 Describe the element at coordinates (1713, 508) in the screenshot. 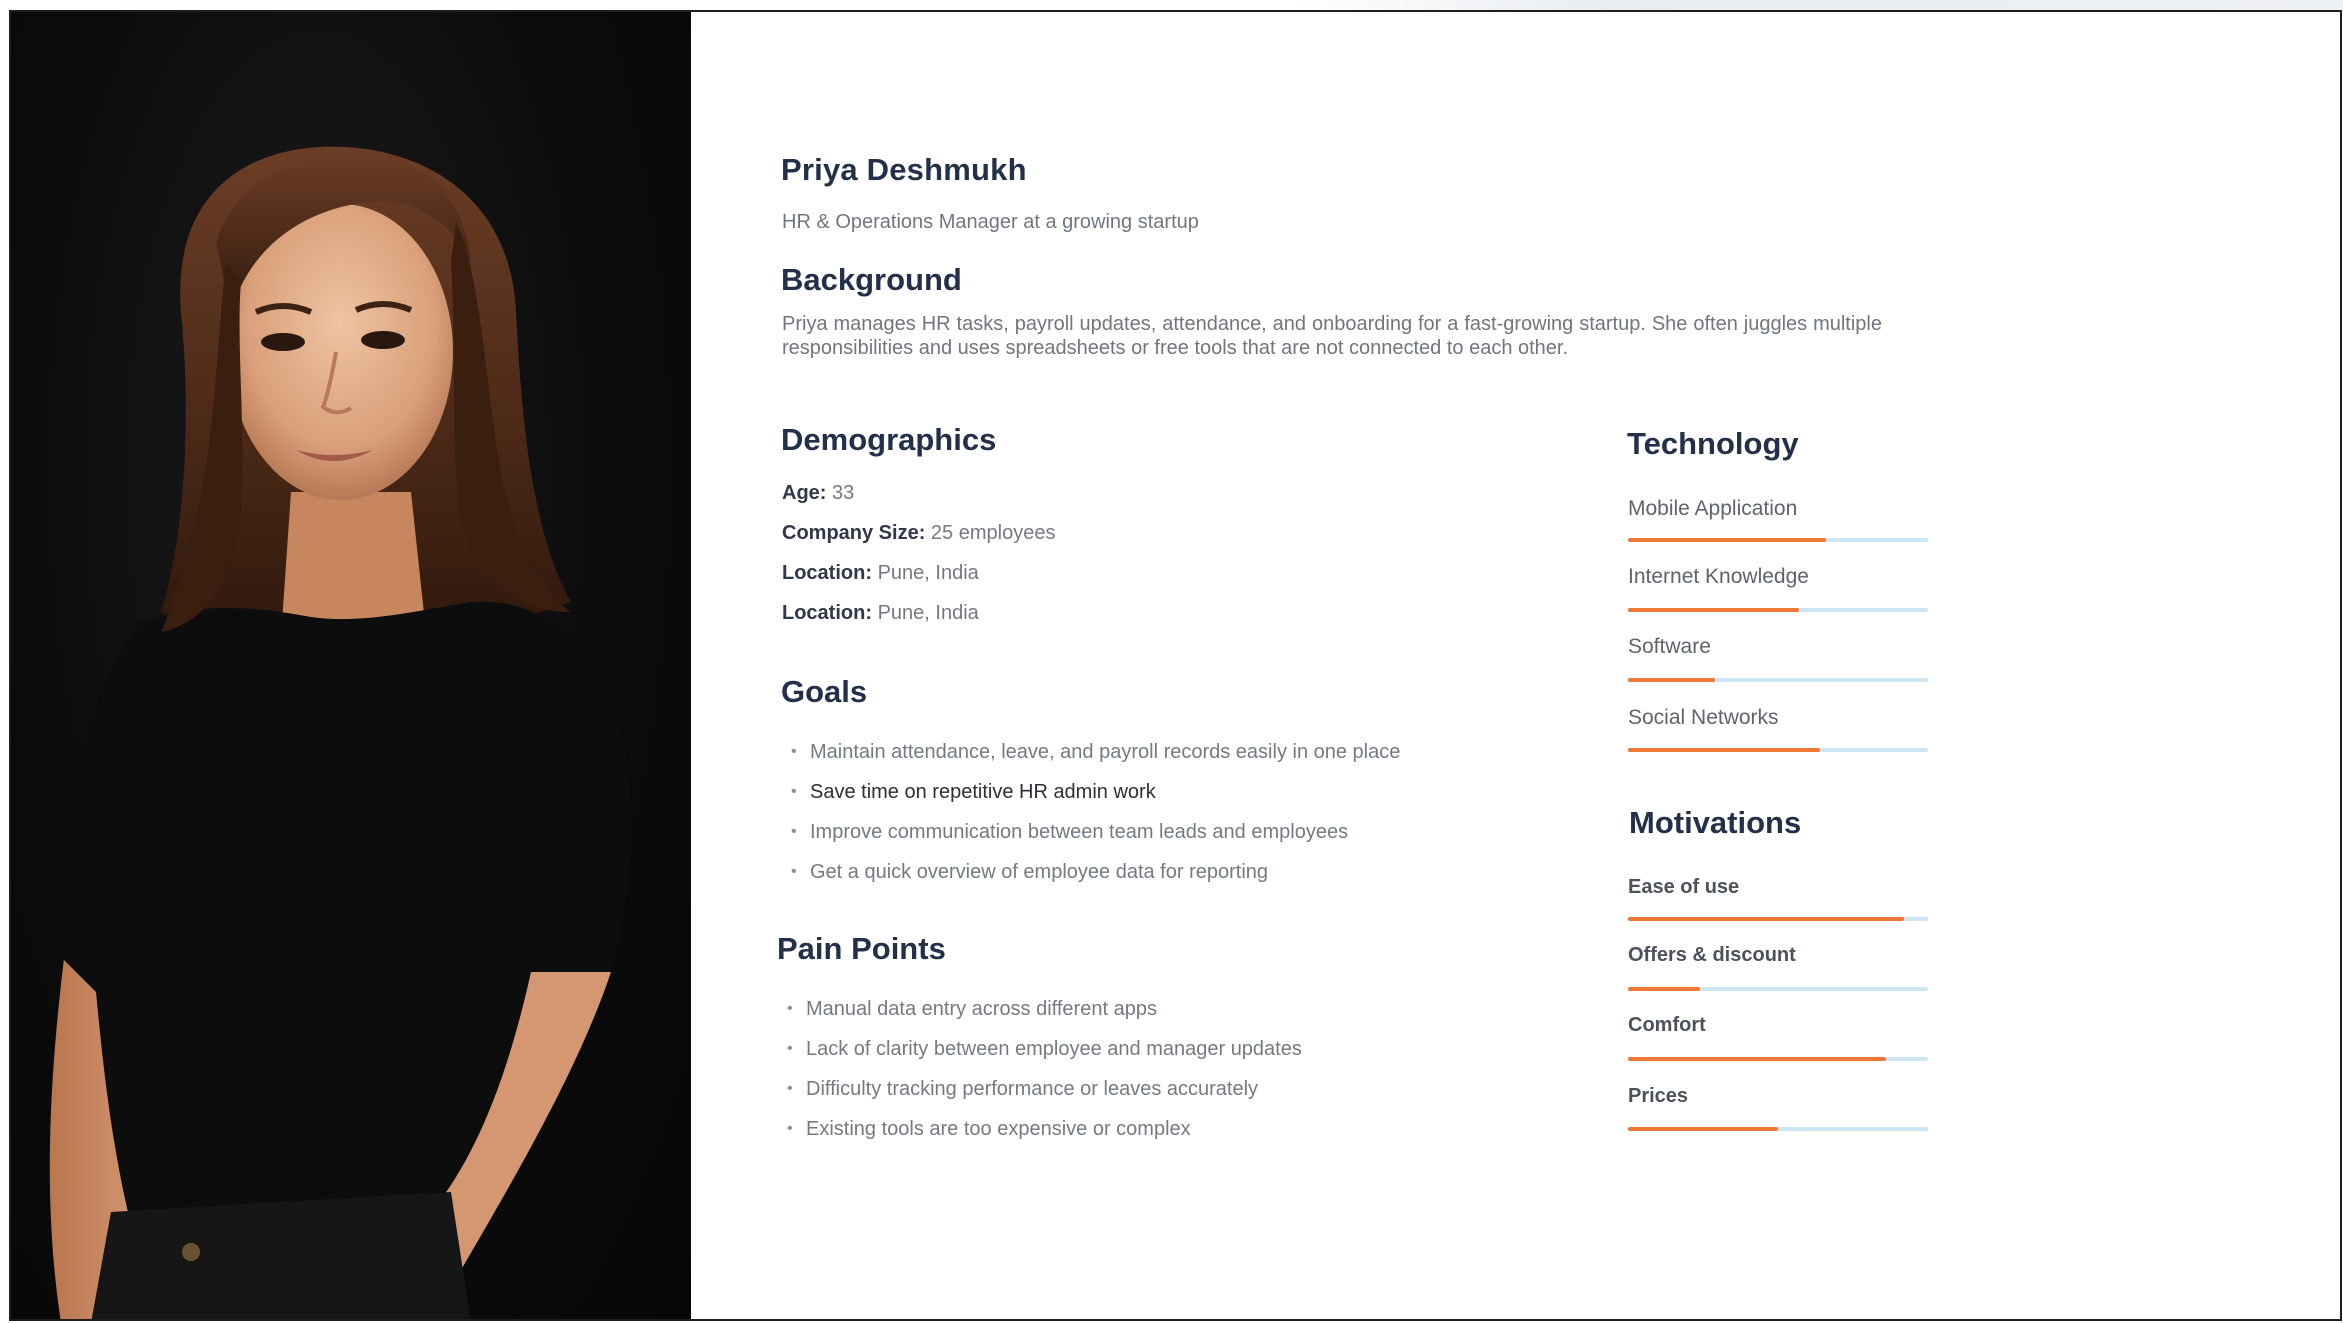

I see `technology-label-mobile-application: Mobile Application` at that location.